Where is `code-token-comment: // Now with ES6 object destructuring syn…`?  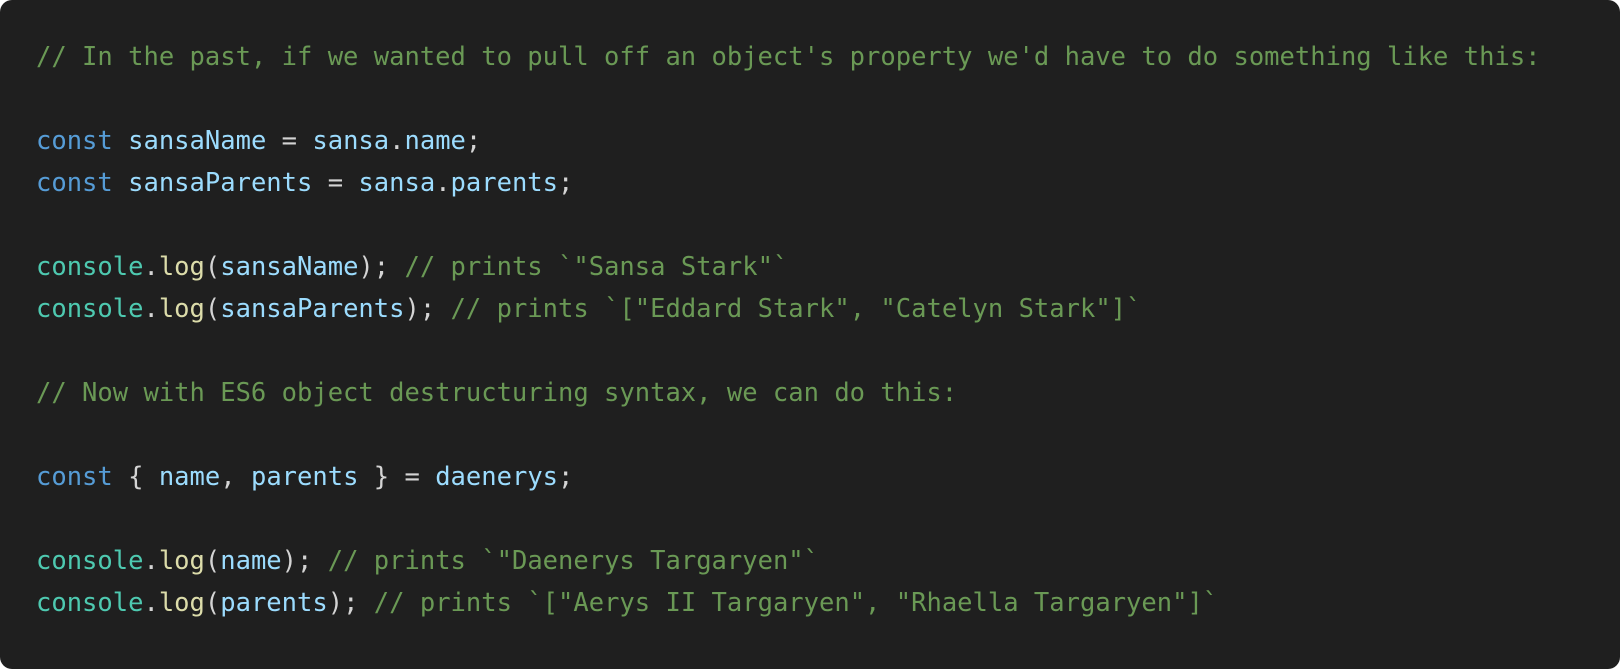 code-token-comment: // Now with ES6 object destructuring syn… is located at coordinates (497, 393).